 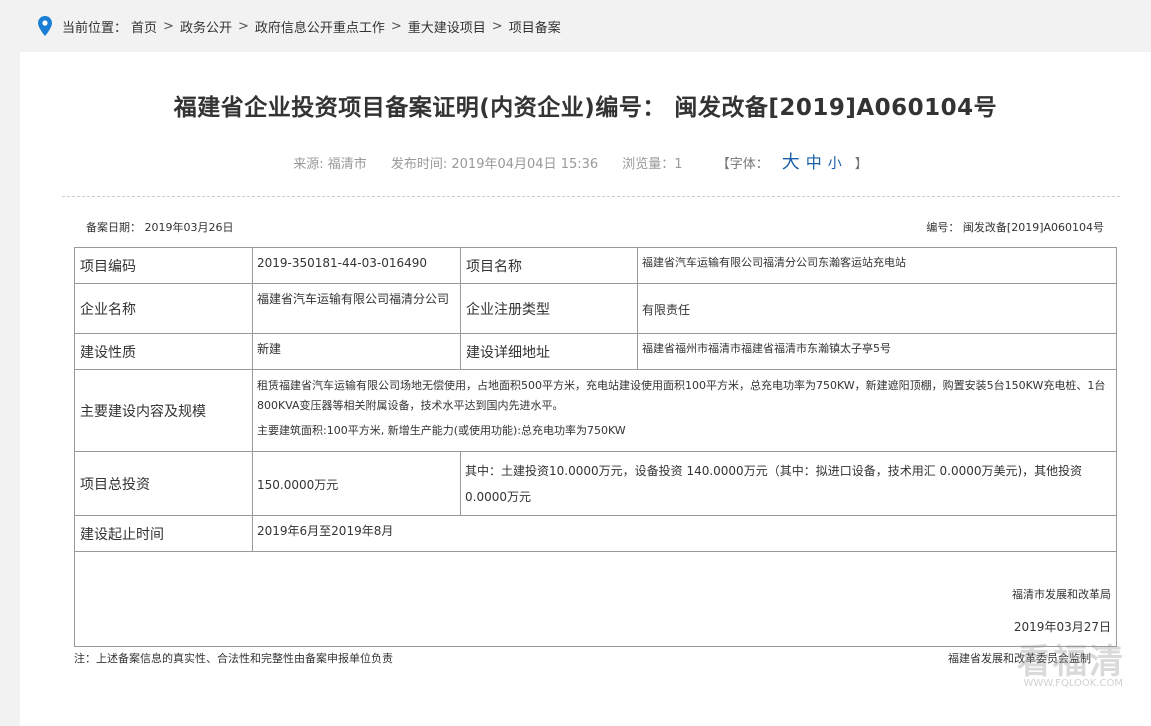 What do you see at coordinates (447, 28) in the screenshot?
I see `breadcrumb-major-projects-link: 重大建设项目` at bounding box center [447, 28].